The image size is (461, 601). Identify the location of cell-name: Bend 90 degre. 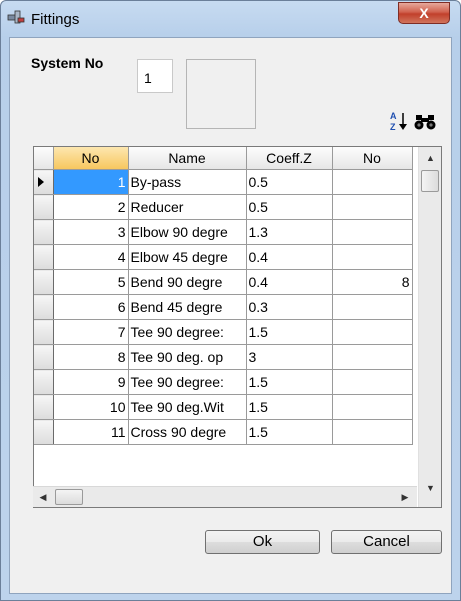
(187, 282).